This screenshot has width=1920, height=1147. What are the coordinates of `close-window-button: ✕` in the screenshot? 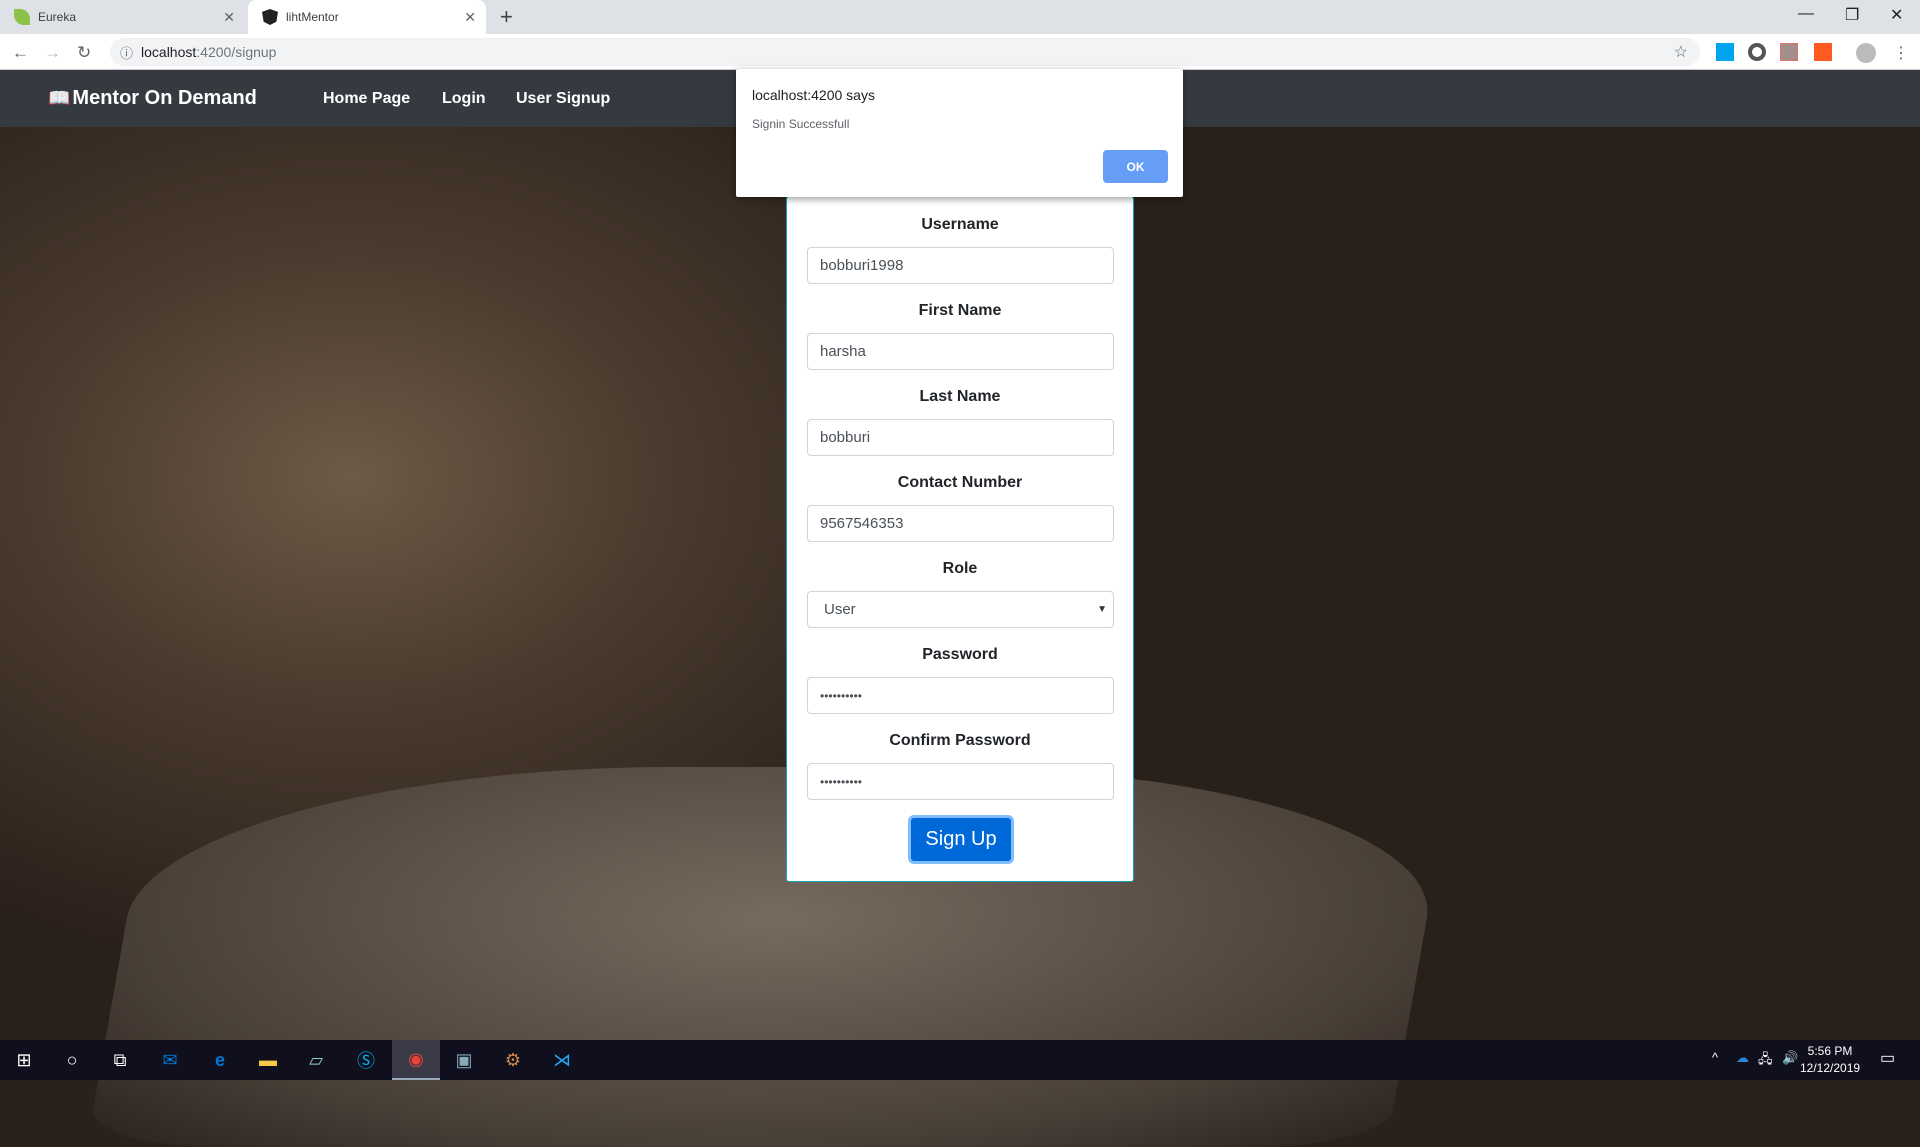 It's located at (1896, 15).